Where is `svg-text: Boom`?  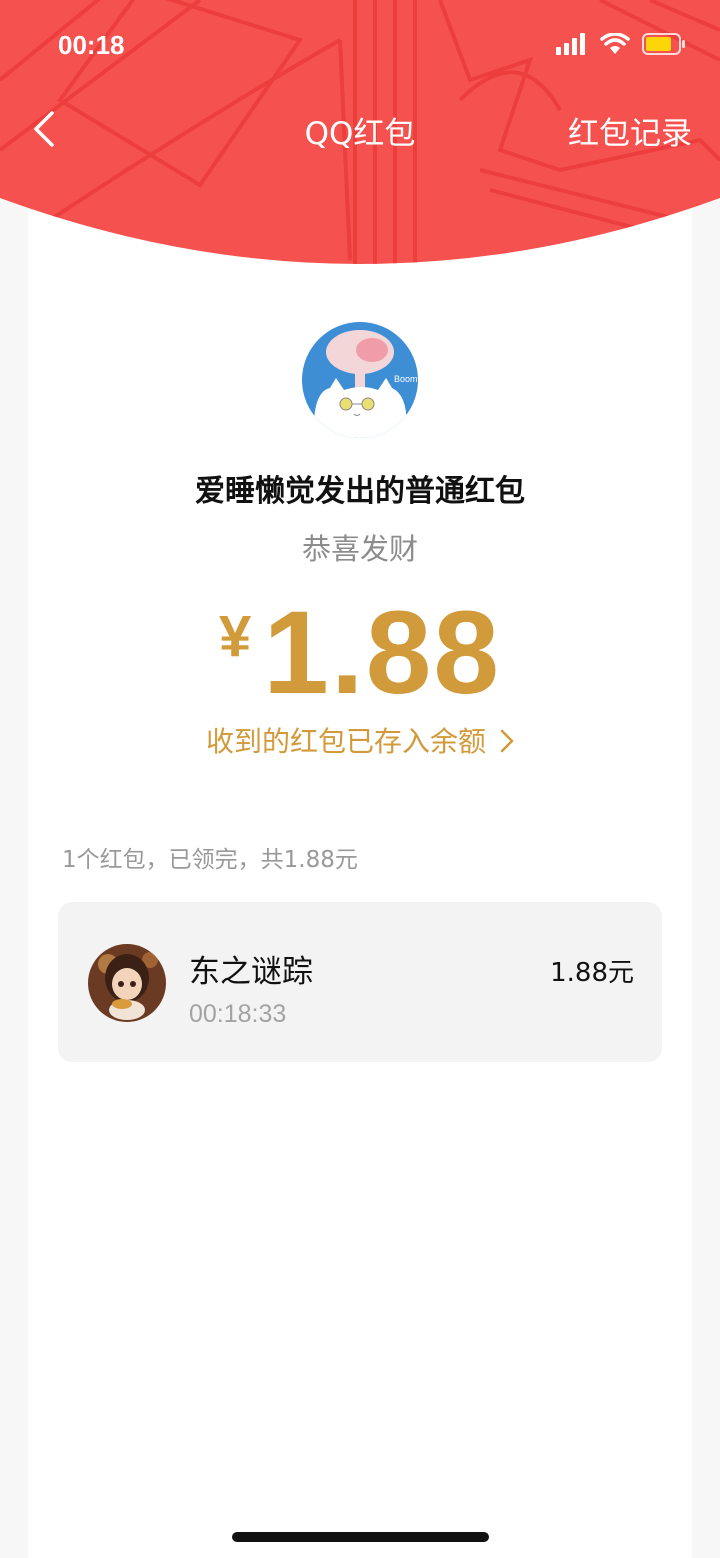 svg-text: Boom is located at coordinates (406, 379).